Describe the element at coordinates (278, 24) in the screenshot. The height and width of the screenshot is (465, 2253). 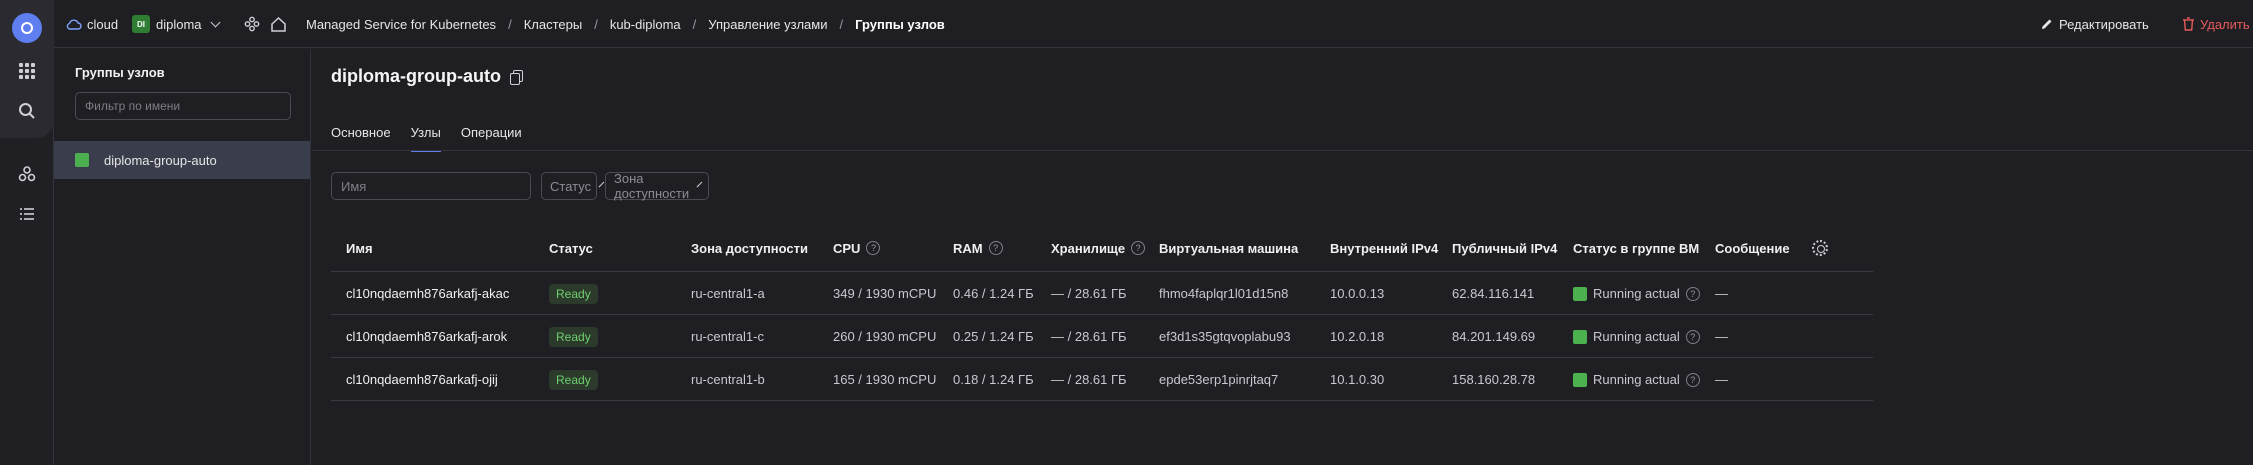
I see `home-icon` at that location.